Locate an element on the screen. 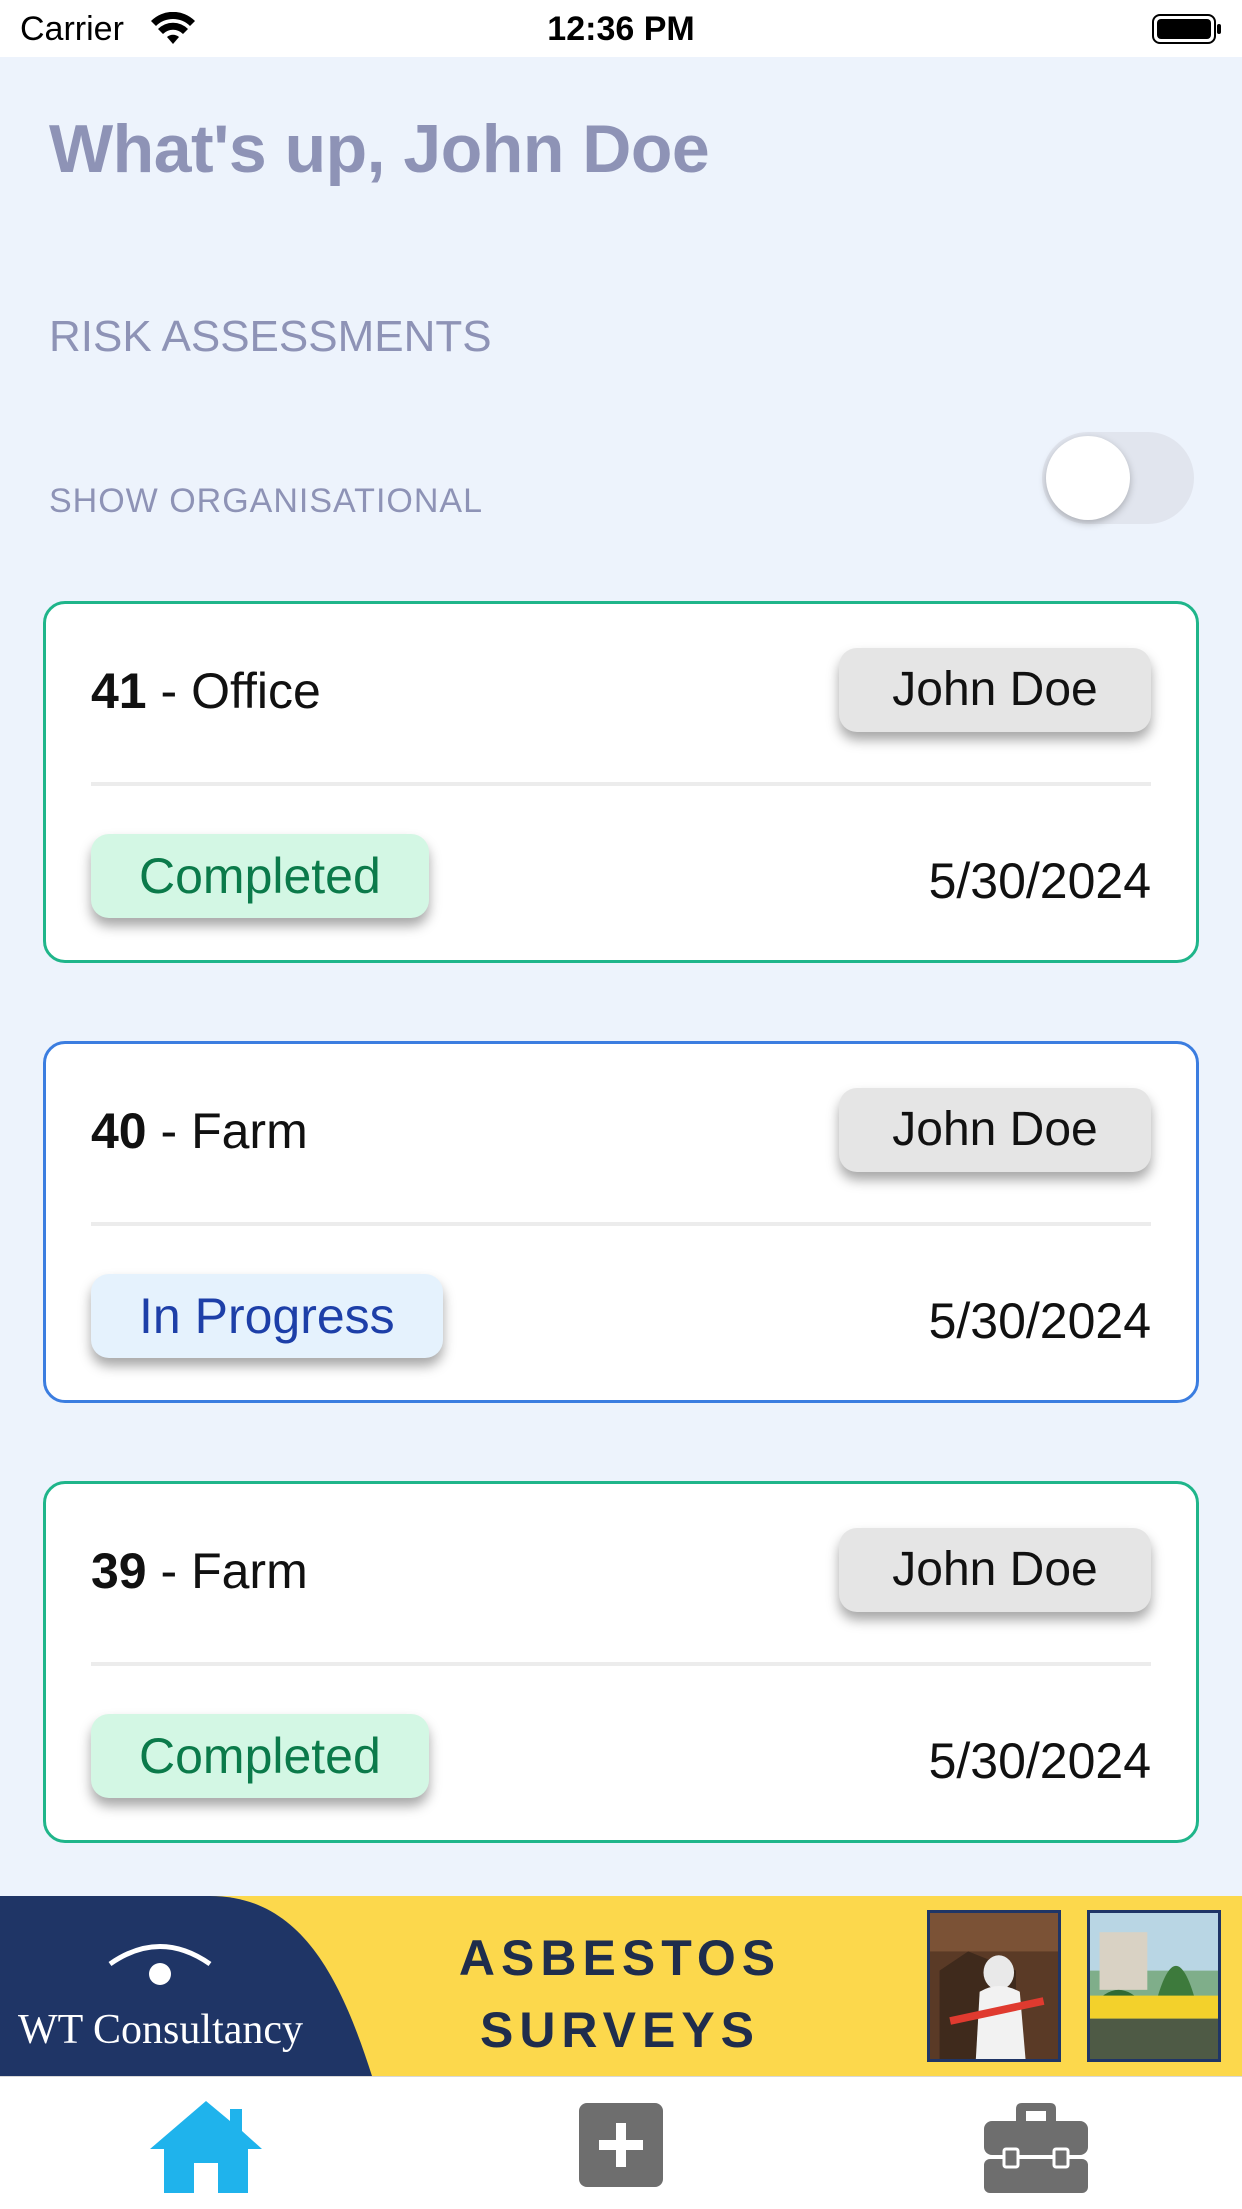 The width and height of the screenshot is (1242, 2209). toggle-knob is located at coordinates (1088, 478).